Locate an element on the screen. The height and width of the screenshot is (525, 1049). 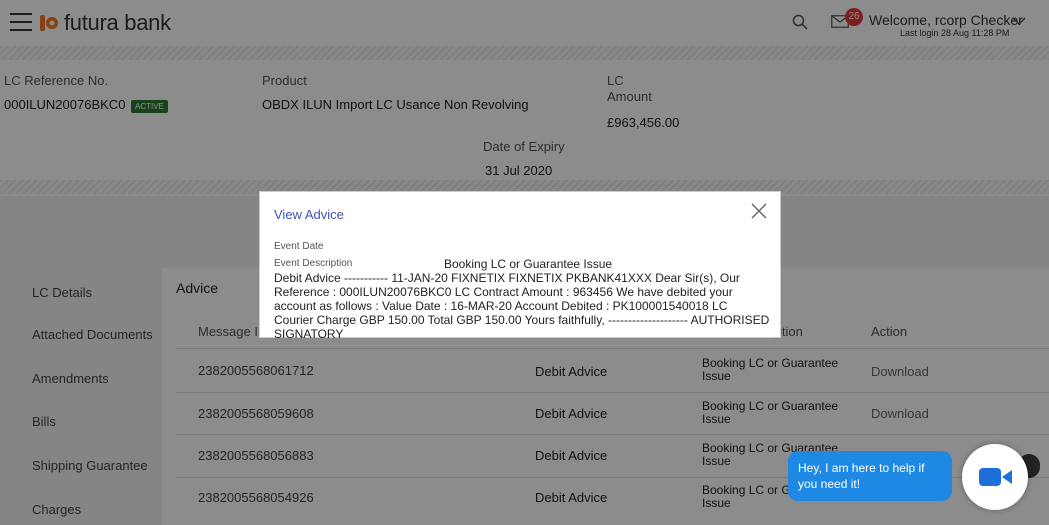
chat-launcher-button is located at coordinates (995, 477).